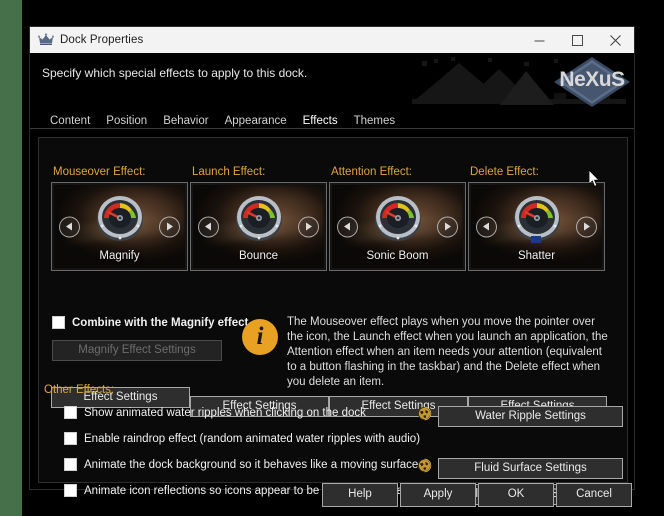  Describe the element at coordinates (530, 468) in the screenshot. I see `fluid-surface-settings-button: Fluid Surface Settings` at that location.